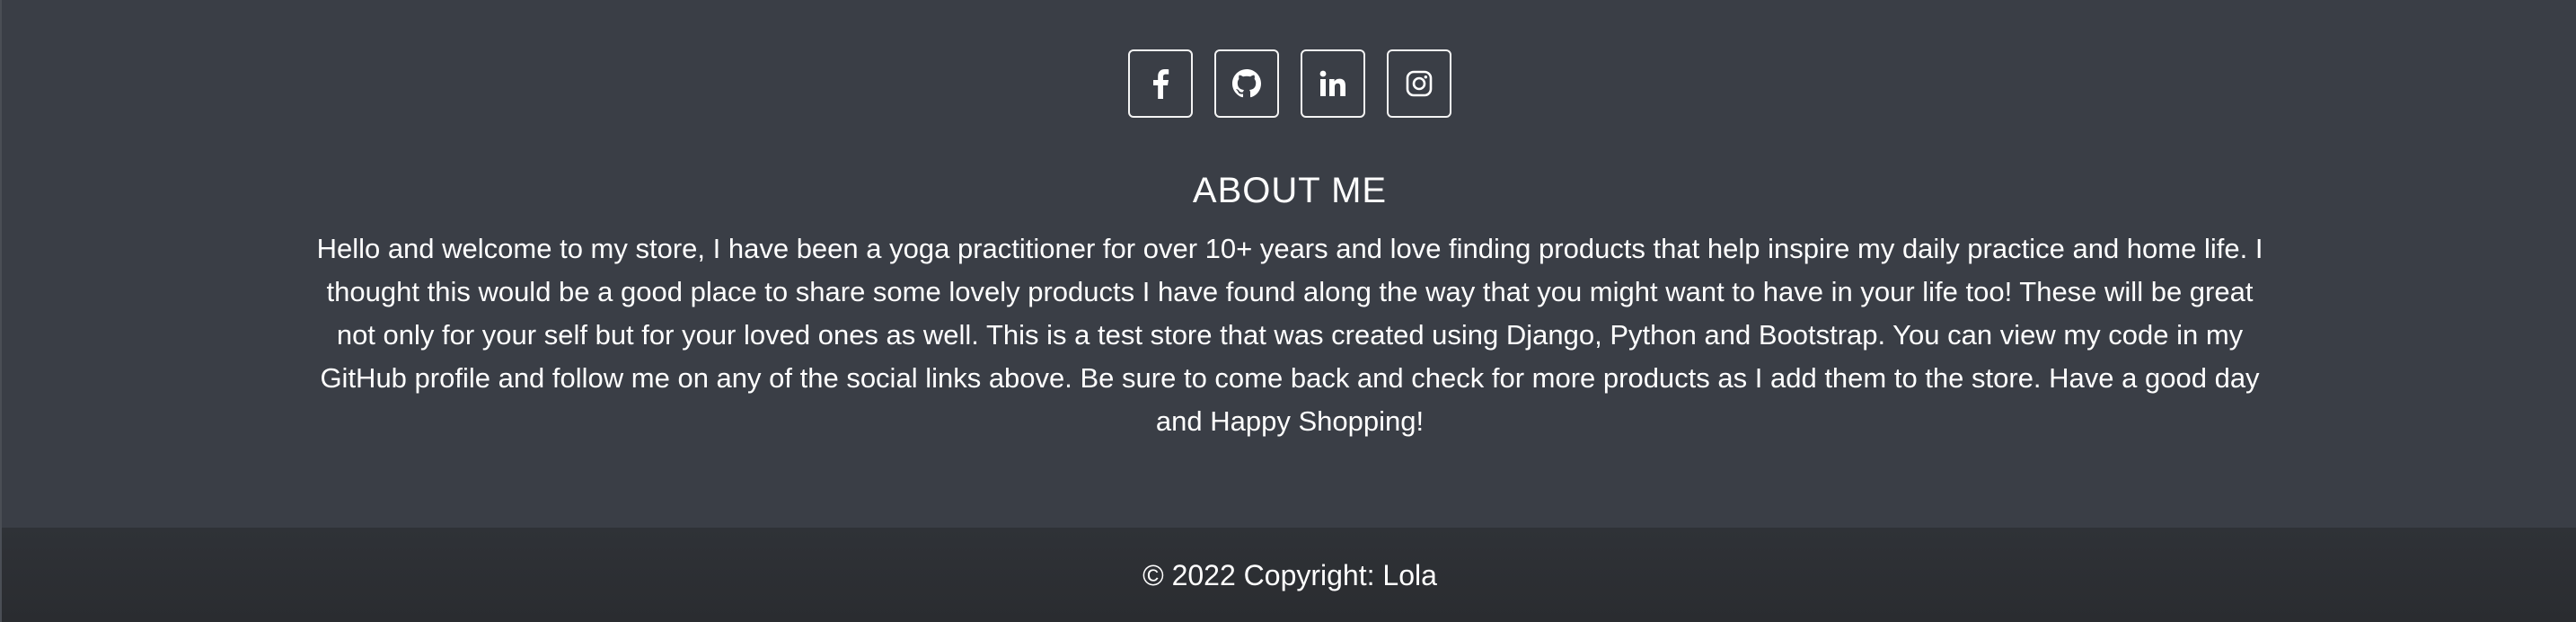 This screenshot has width=2576, height=622. I want to click on social-links, so click(1289, 83).